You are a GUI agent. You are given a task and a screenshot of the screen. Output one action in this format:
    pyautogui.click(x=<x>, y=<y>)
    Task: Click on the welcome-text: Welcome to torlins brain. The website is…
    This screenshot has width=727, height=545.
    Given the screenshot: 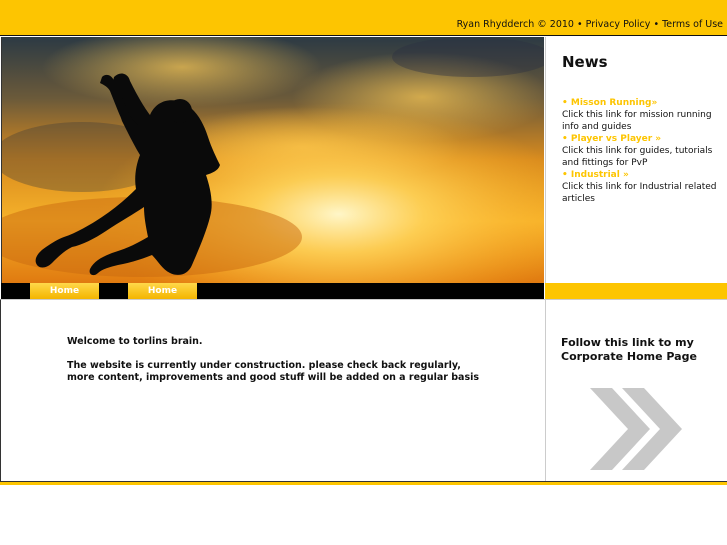 What is the action you would take?
    pyautogui.click(x=277, y=360)
    